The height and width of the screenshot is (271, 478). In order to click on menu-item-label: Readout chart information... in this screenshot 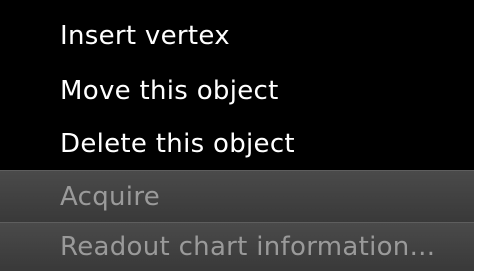, I will do `click(248, 247)`.